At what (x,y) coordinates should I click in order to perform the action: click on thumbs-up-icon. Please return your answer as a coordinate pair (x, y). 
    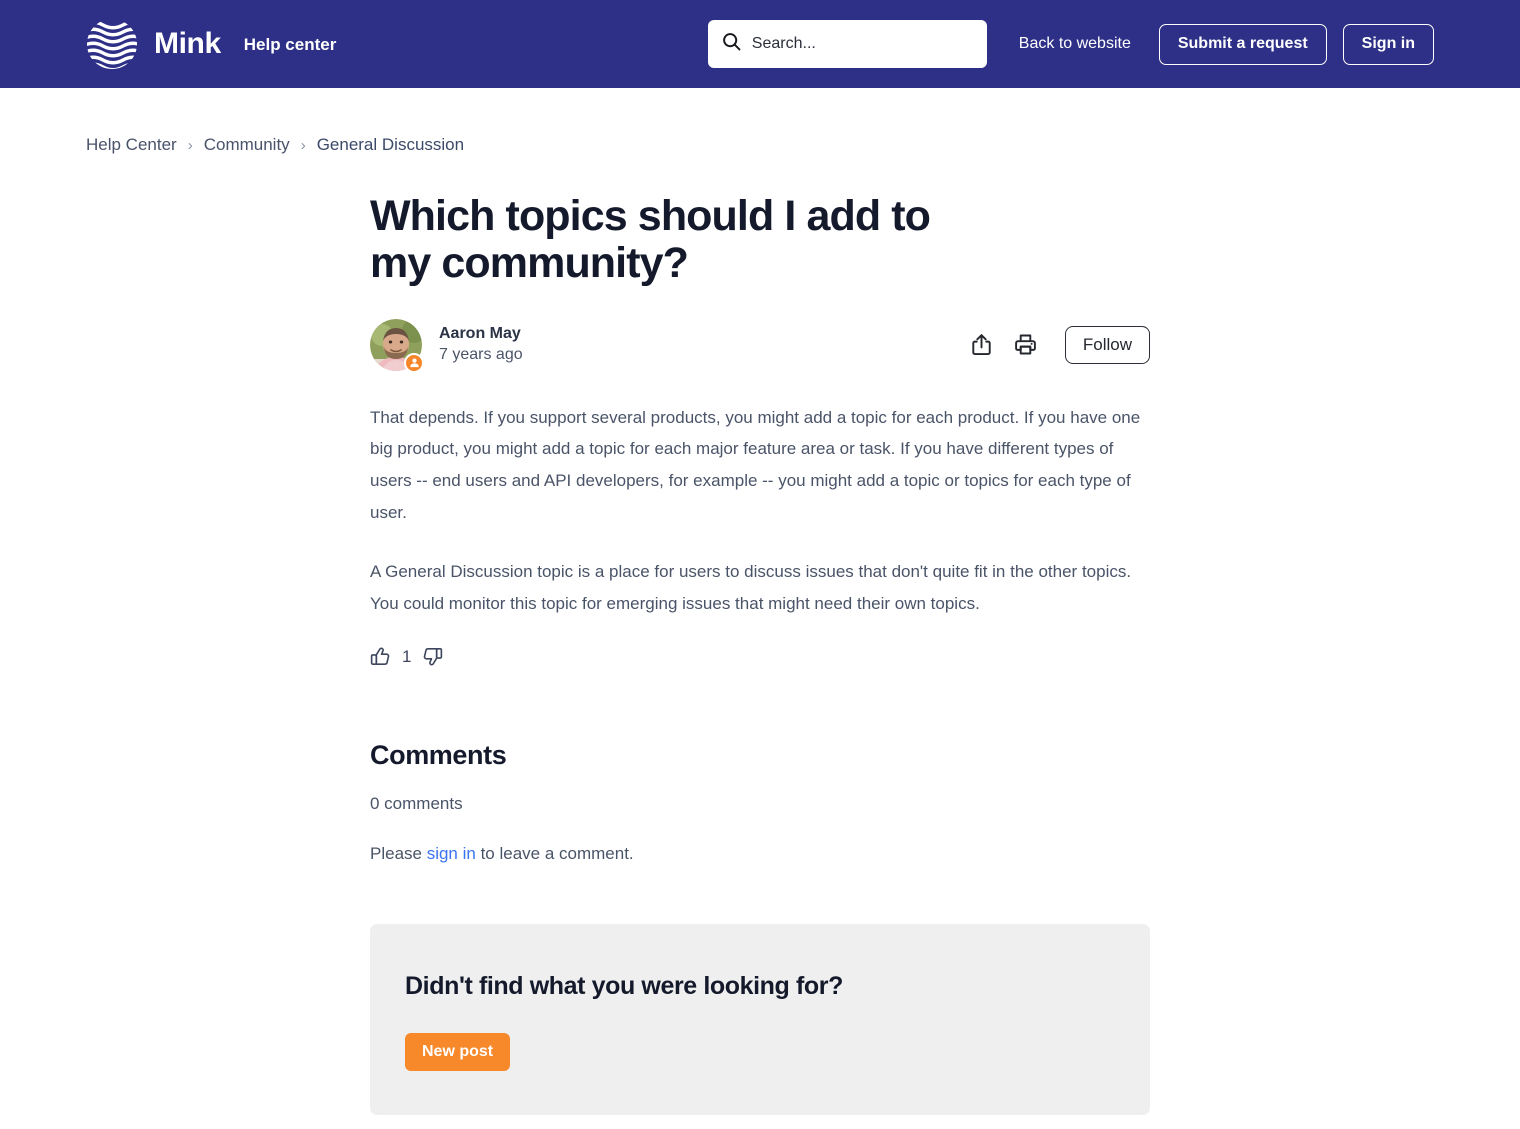
    Looking at the image, I should click on (380, 656).